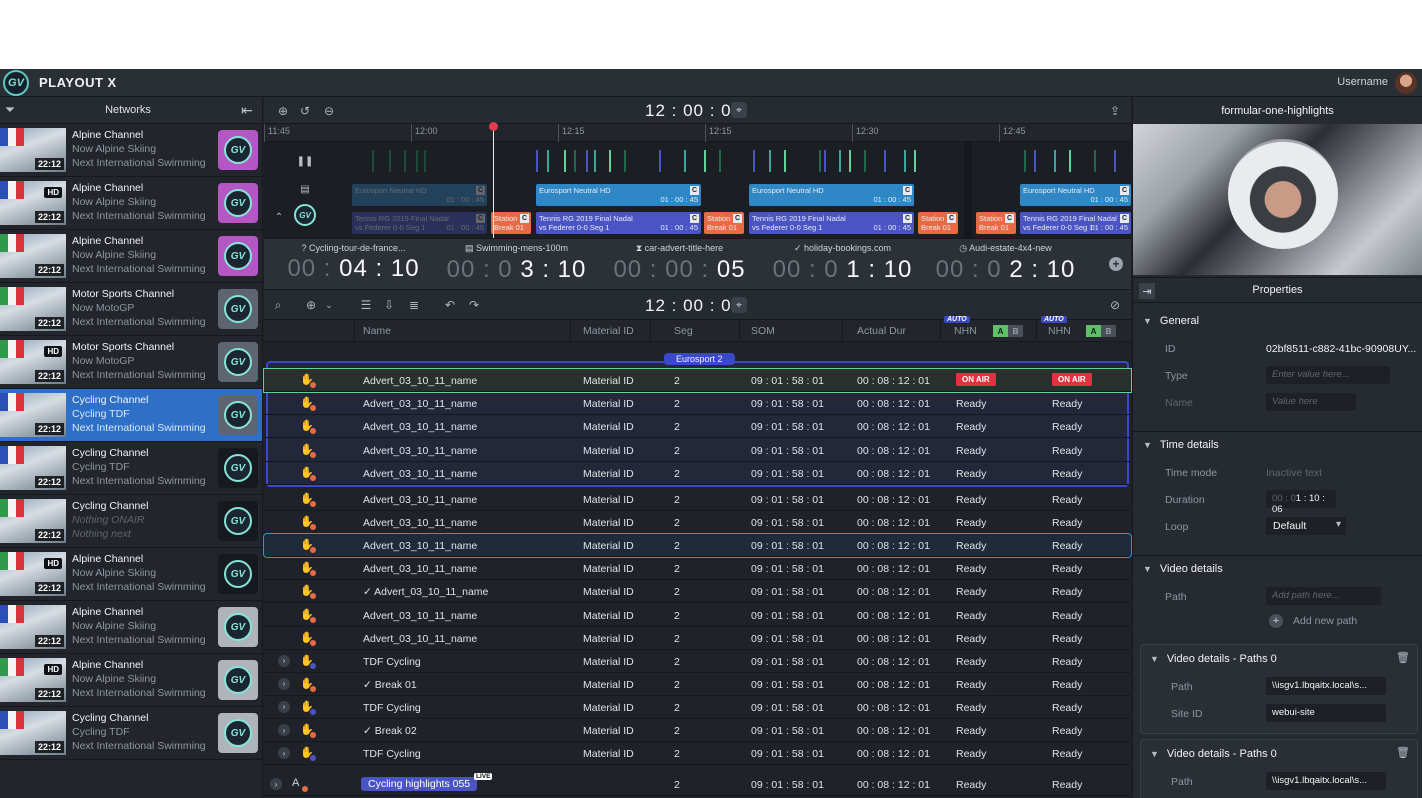  I want to click on countdown: ⧗ car-advert-title-here 00 : 00 : 05, so click(679, 263).